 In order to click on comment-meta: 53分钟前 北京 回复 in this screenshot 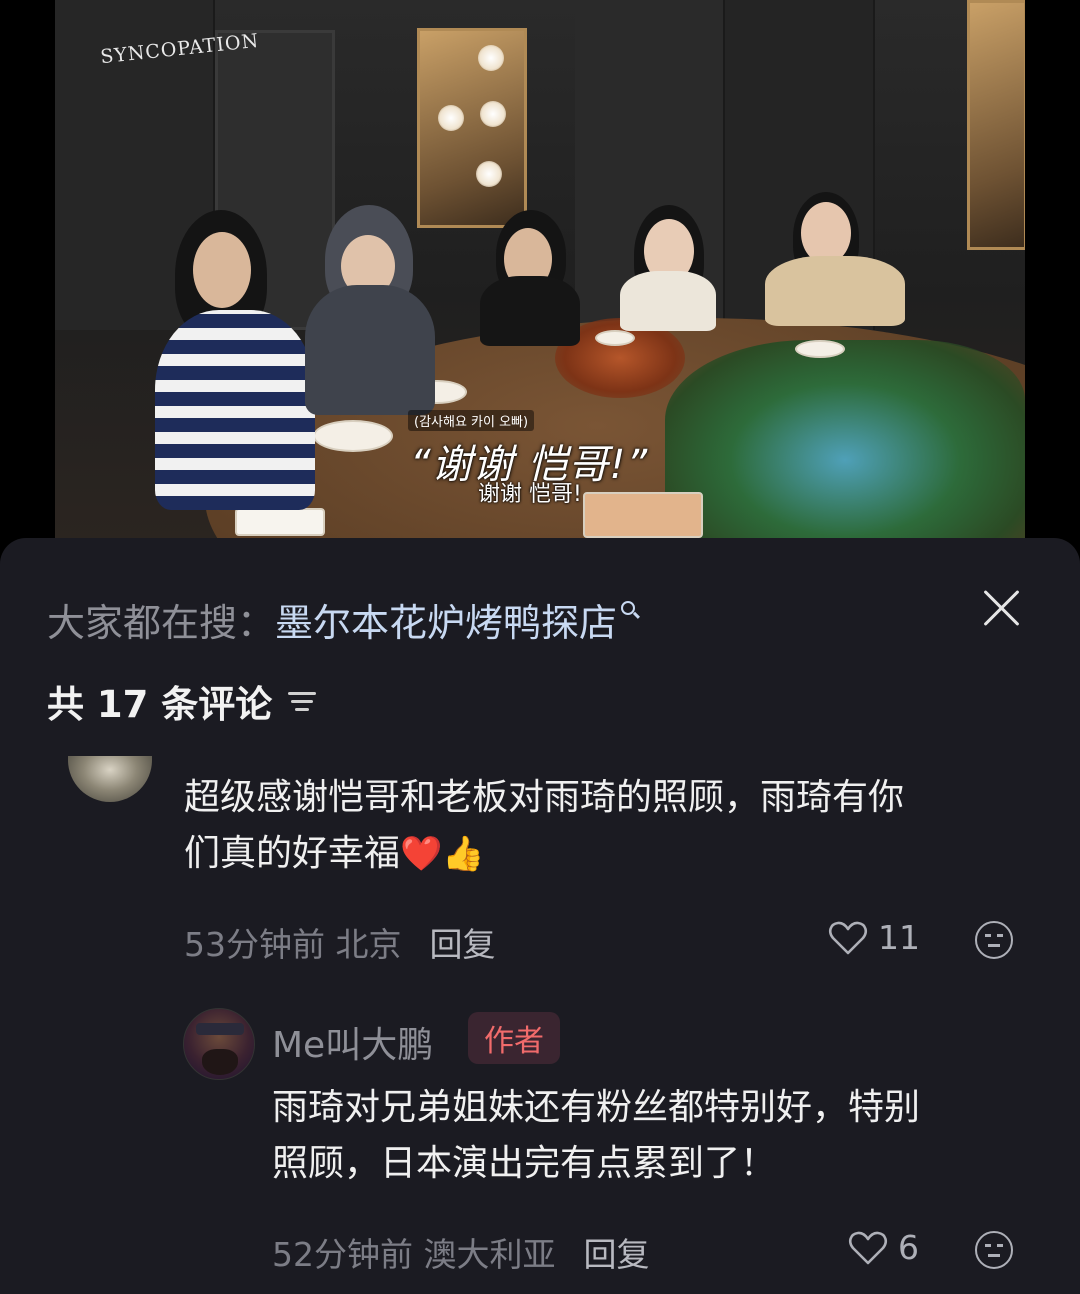, I will do `click(339, 942)`.